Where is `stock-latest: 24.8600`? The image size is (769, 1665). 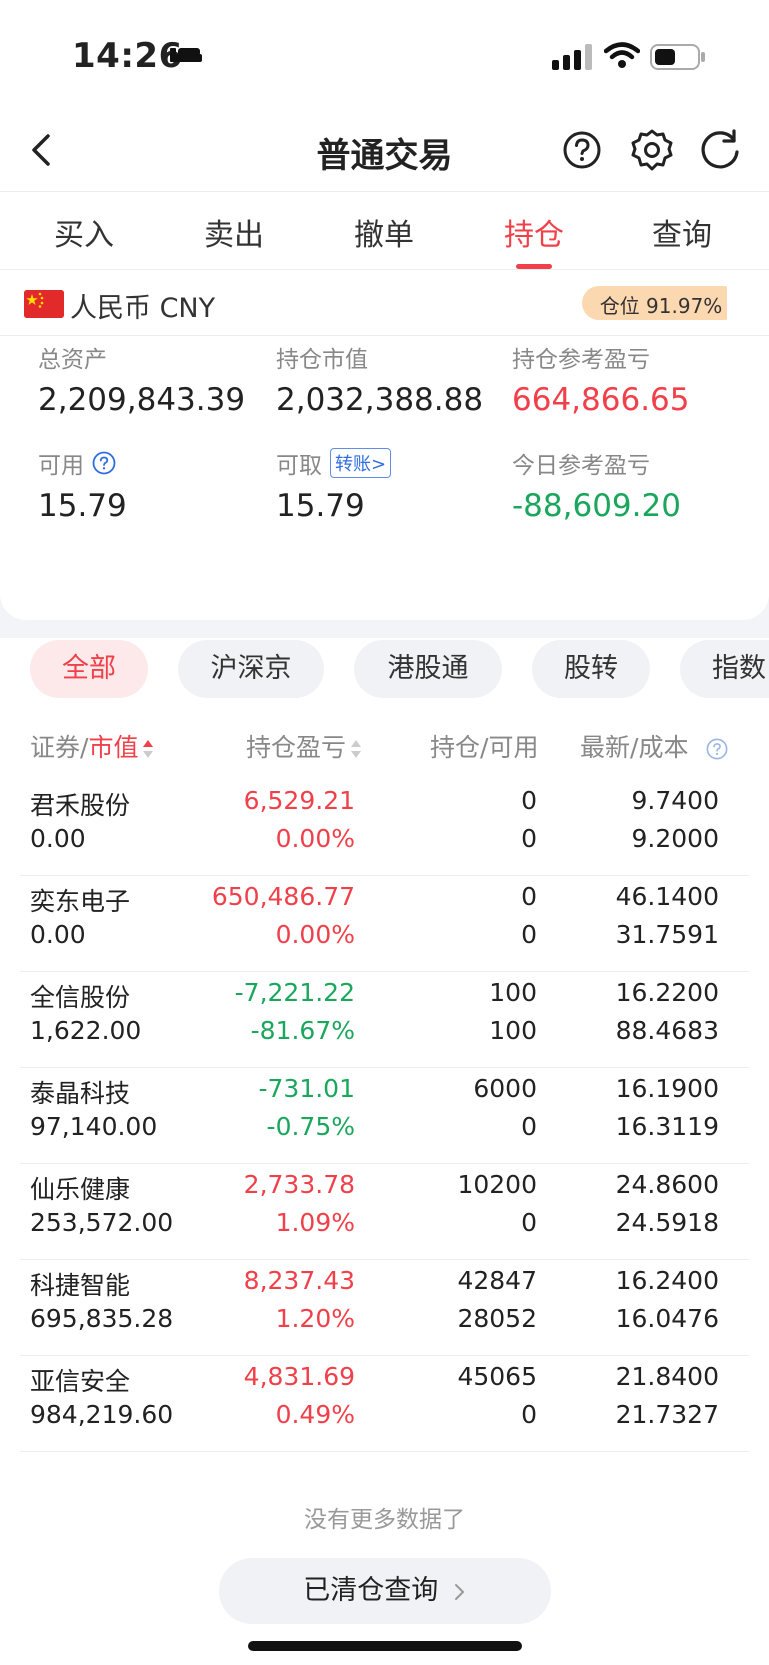
stock-latest: 24.8600 is located at coordinates (667, 1184).